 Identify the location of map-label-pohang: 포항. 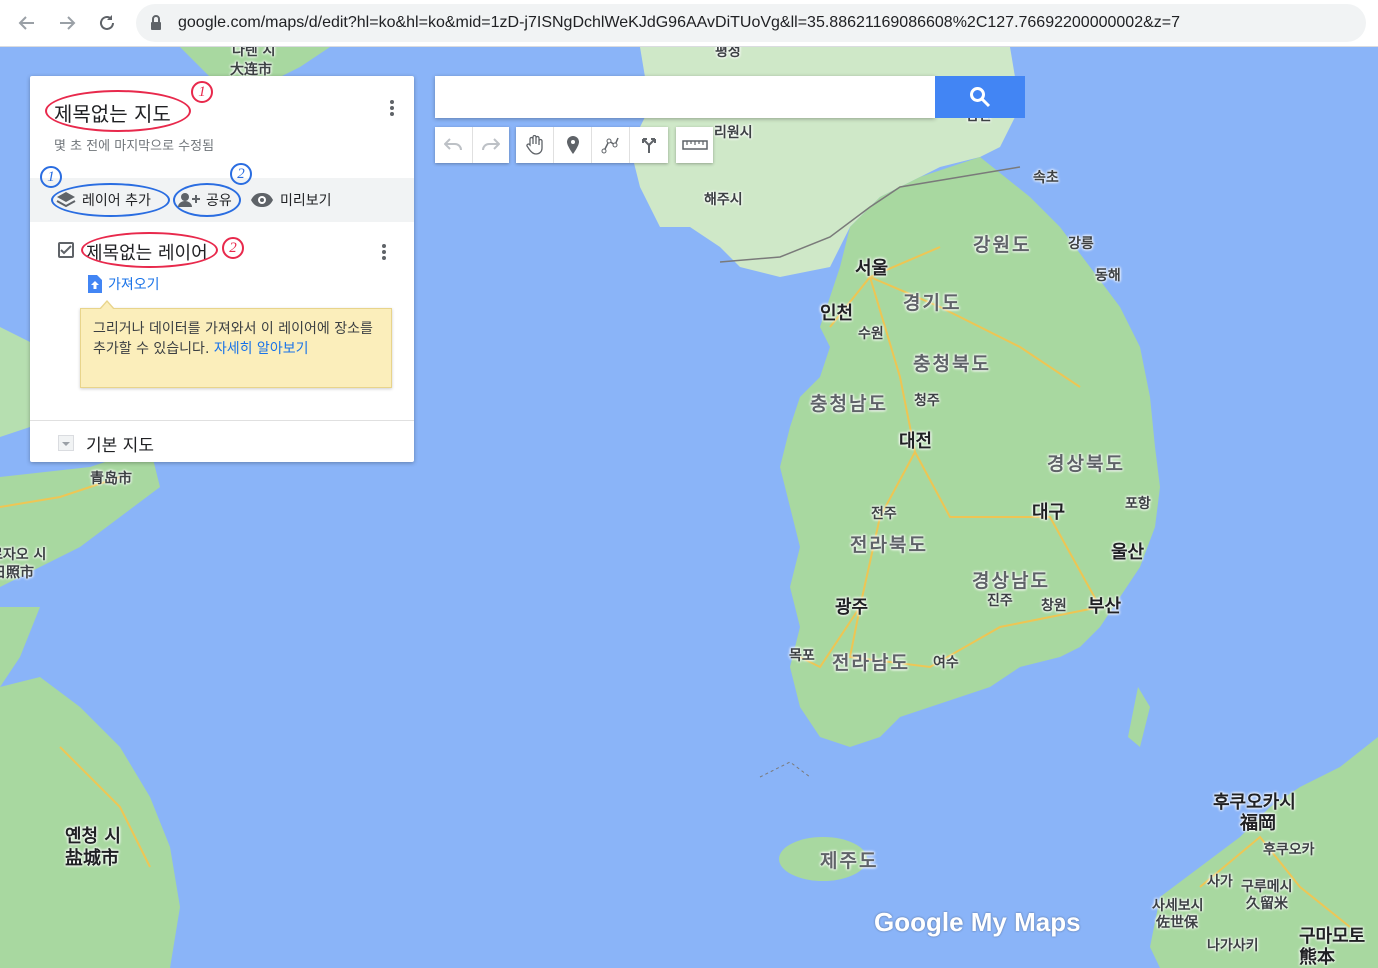
(1138, 504).